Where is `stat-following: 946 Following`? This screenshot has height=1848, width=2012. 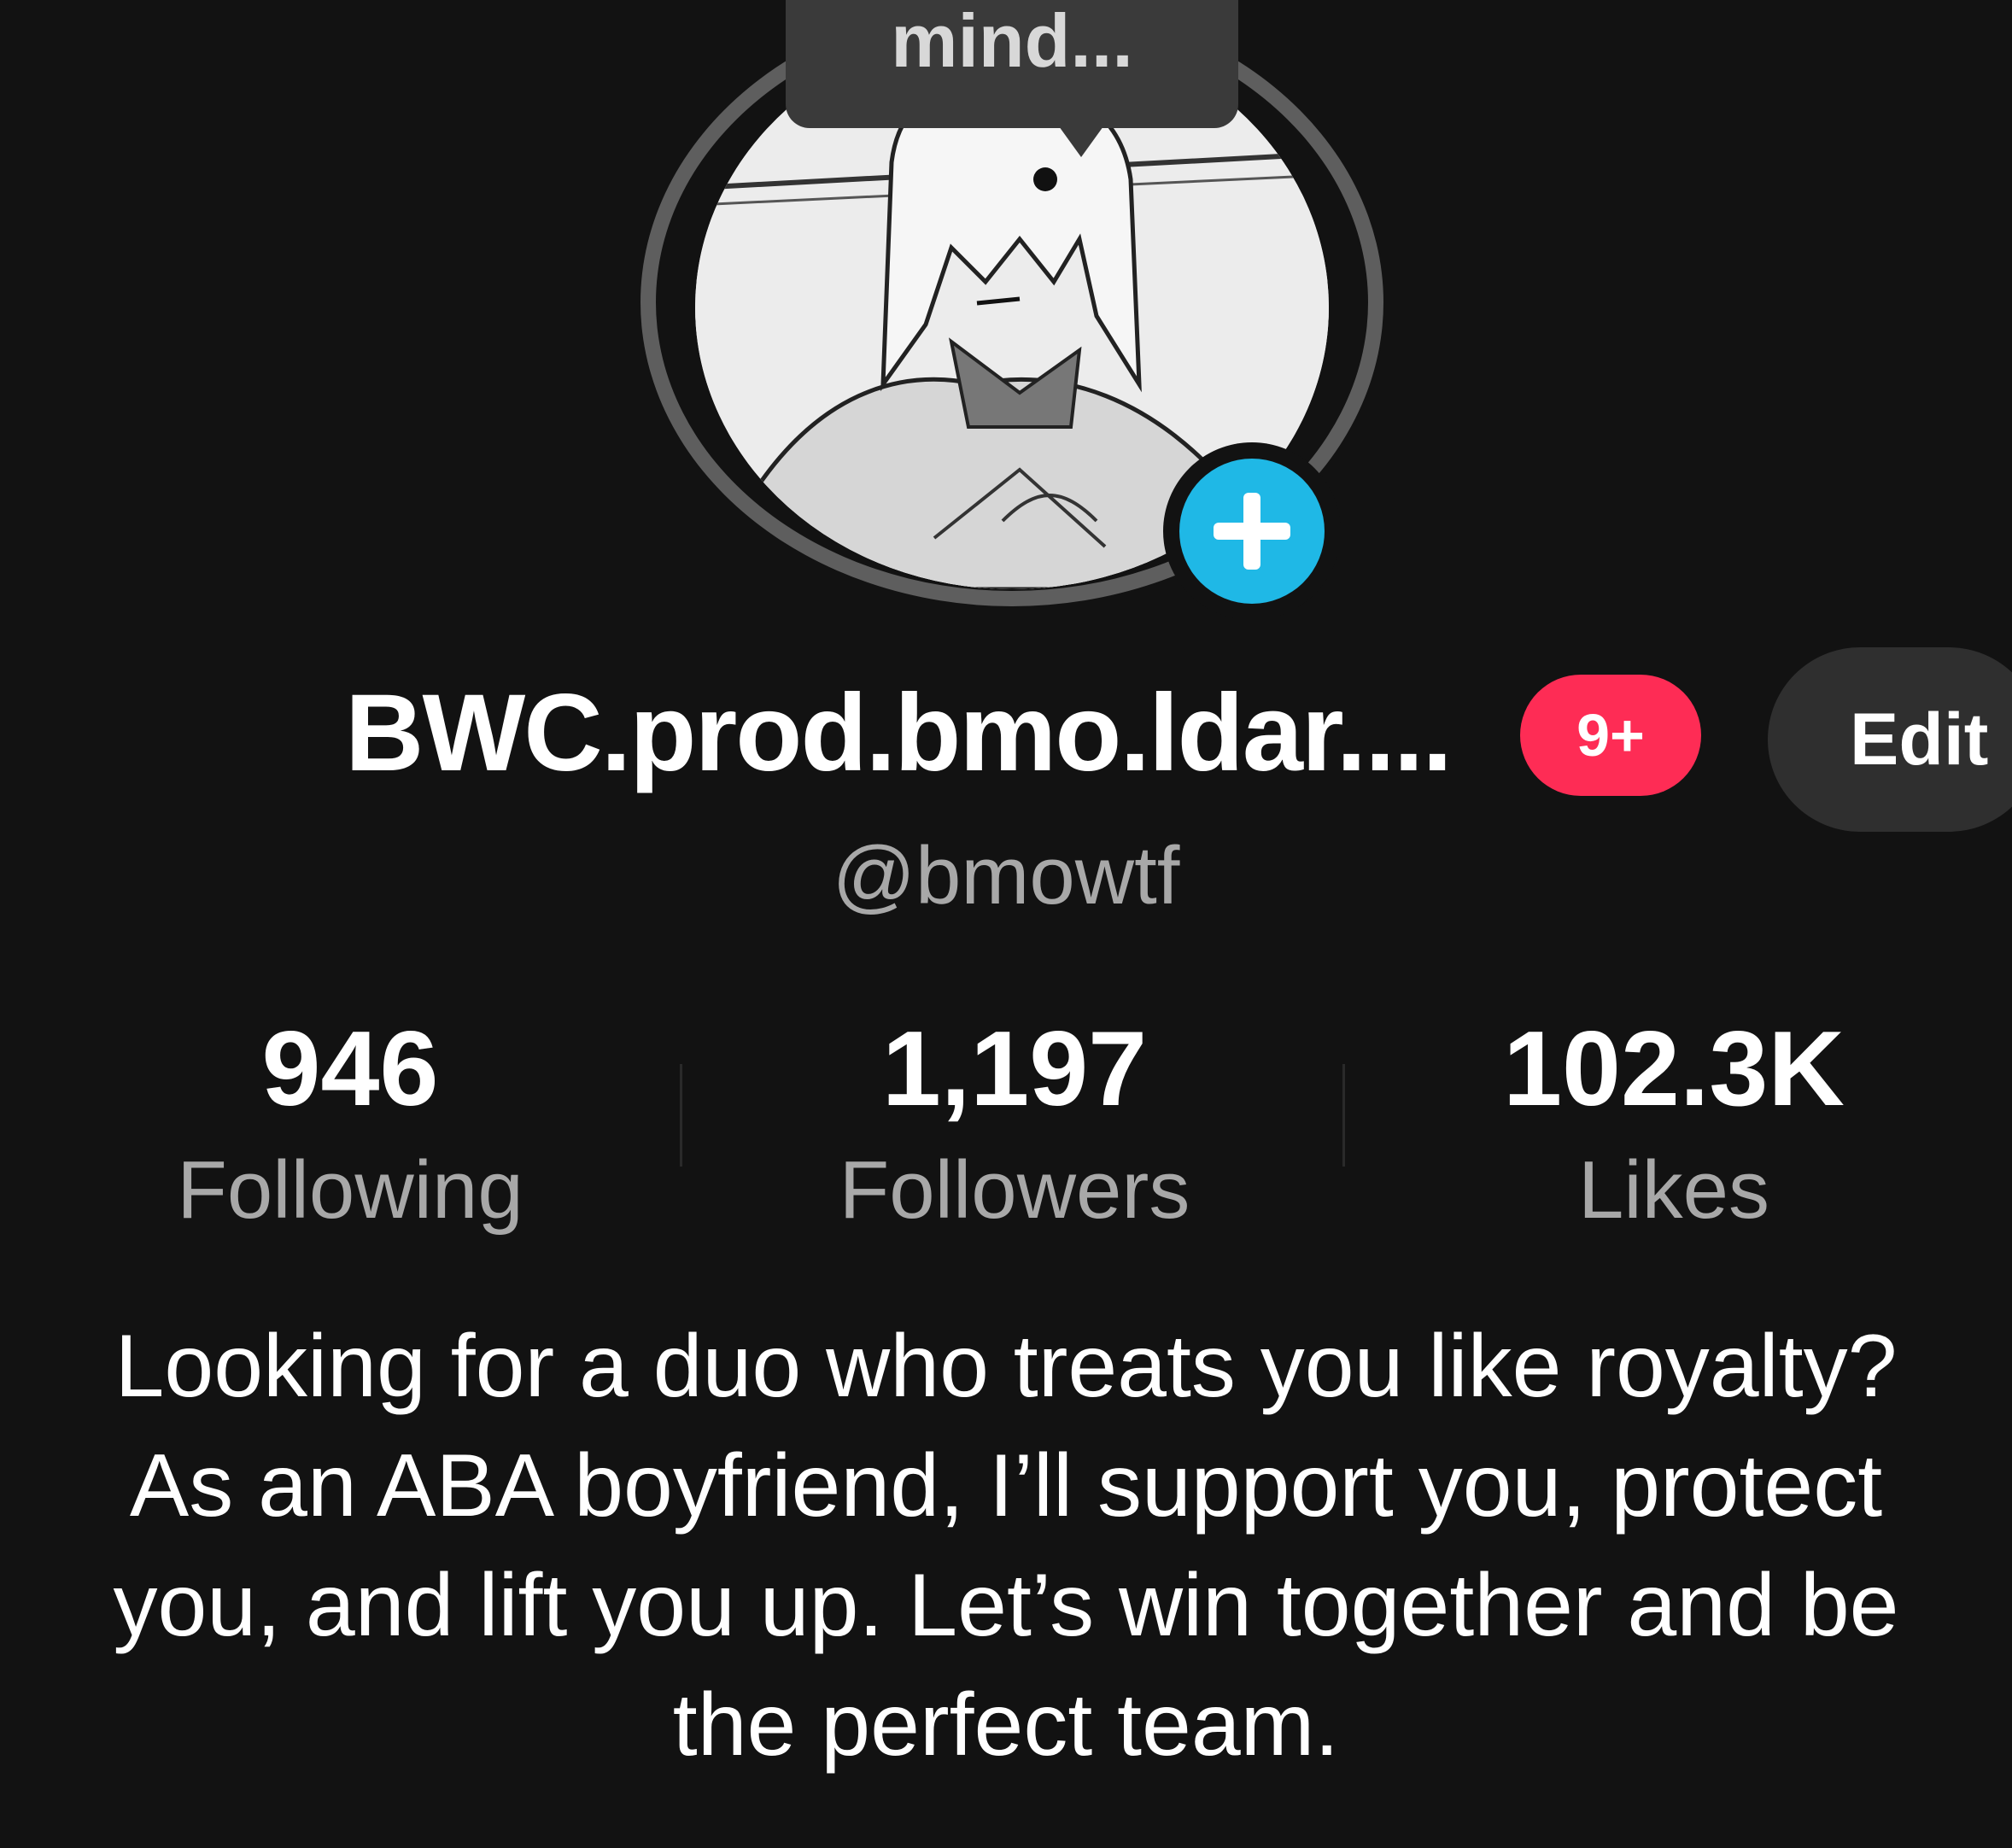 stat-following: 946 Following is located at coordinates (350, 1124).